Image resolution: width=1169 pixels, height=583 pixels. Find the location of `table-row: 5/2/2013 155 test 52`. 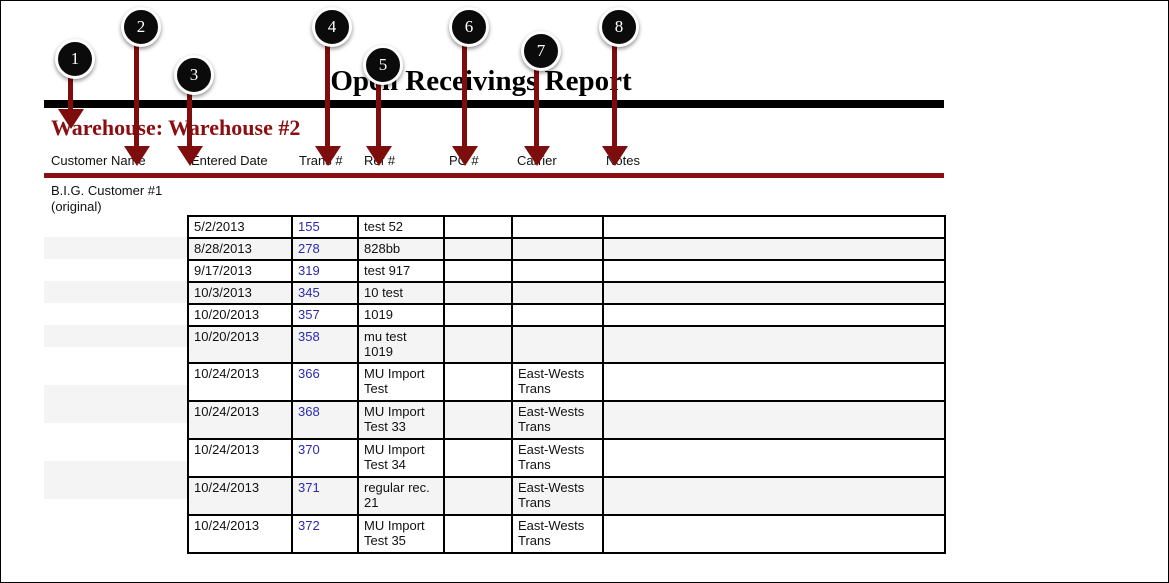

table-row: 5/2/2013 155 test 52 is located at coordinates (566, 227).